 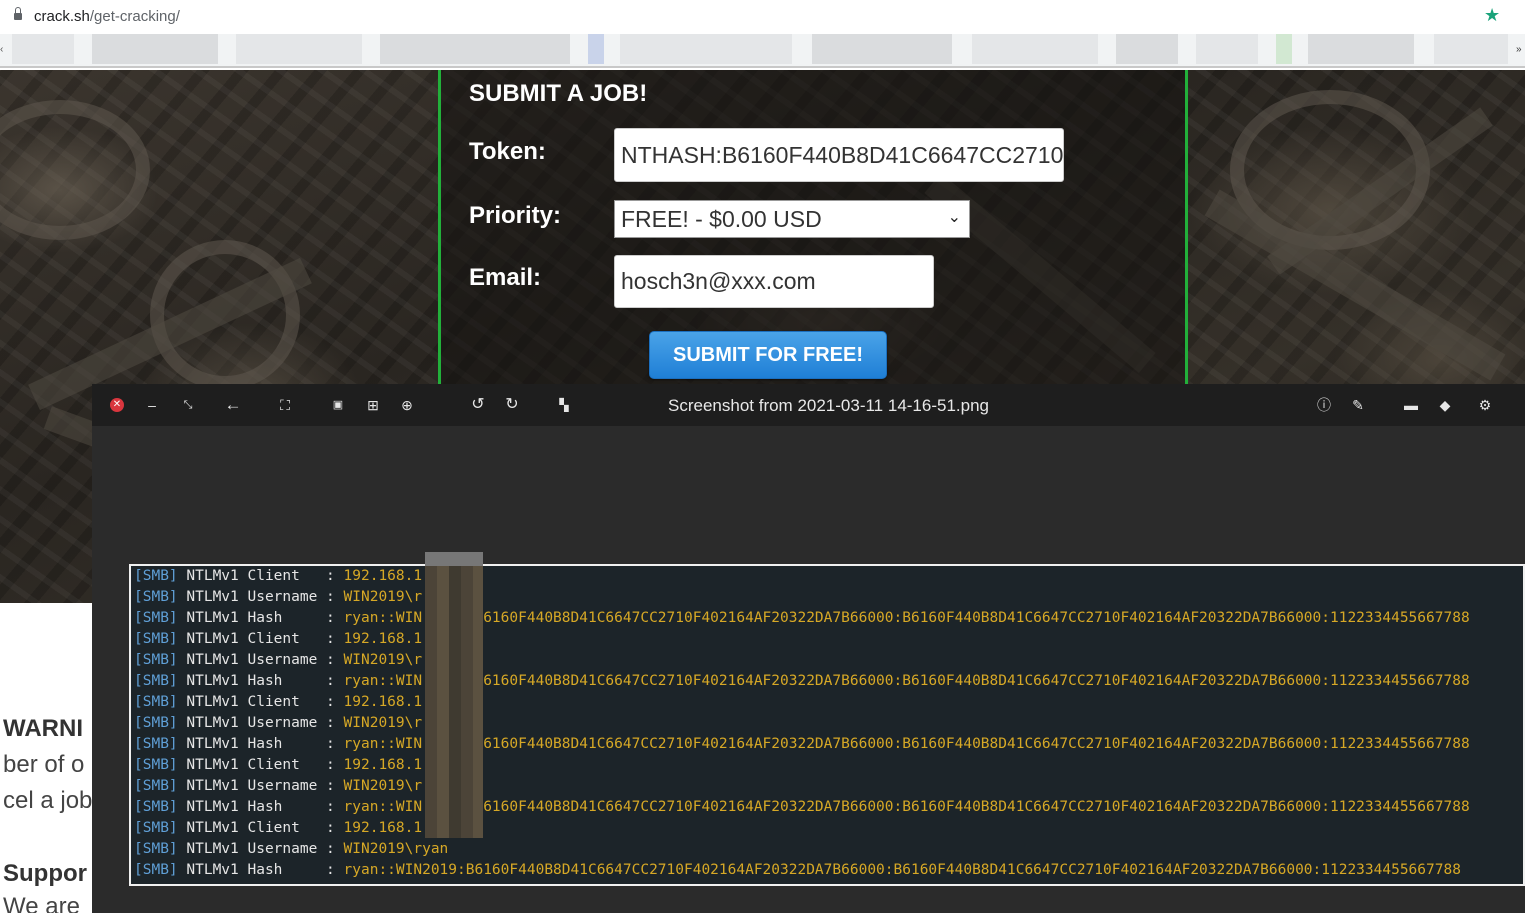 I want to click on url-text: crack.sh/get-cracking/, so click(x=107, y=16).